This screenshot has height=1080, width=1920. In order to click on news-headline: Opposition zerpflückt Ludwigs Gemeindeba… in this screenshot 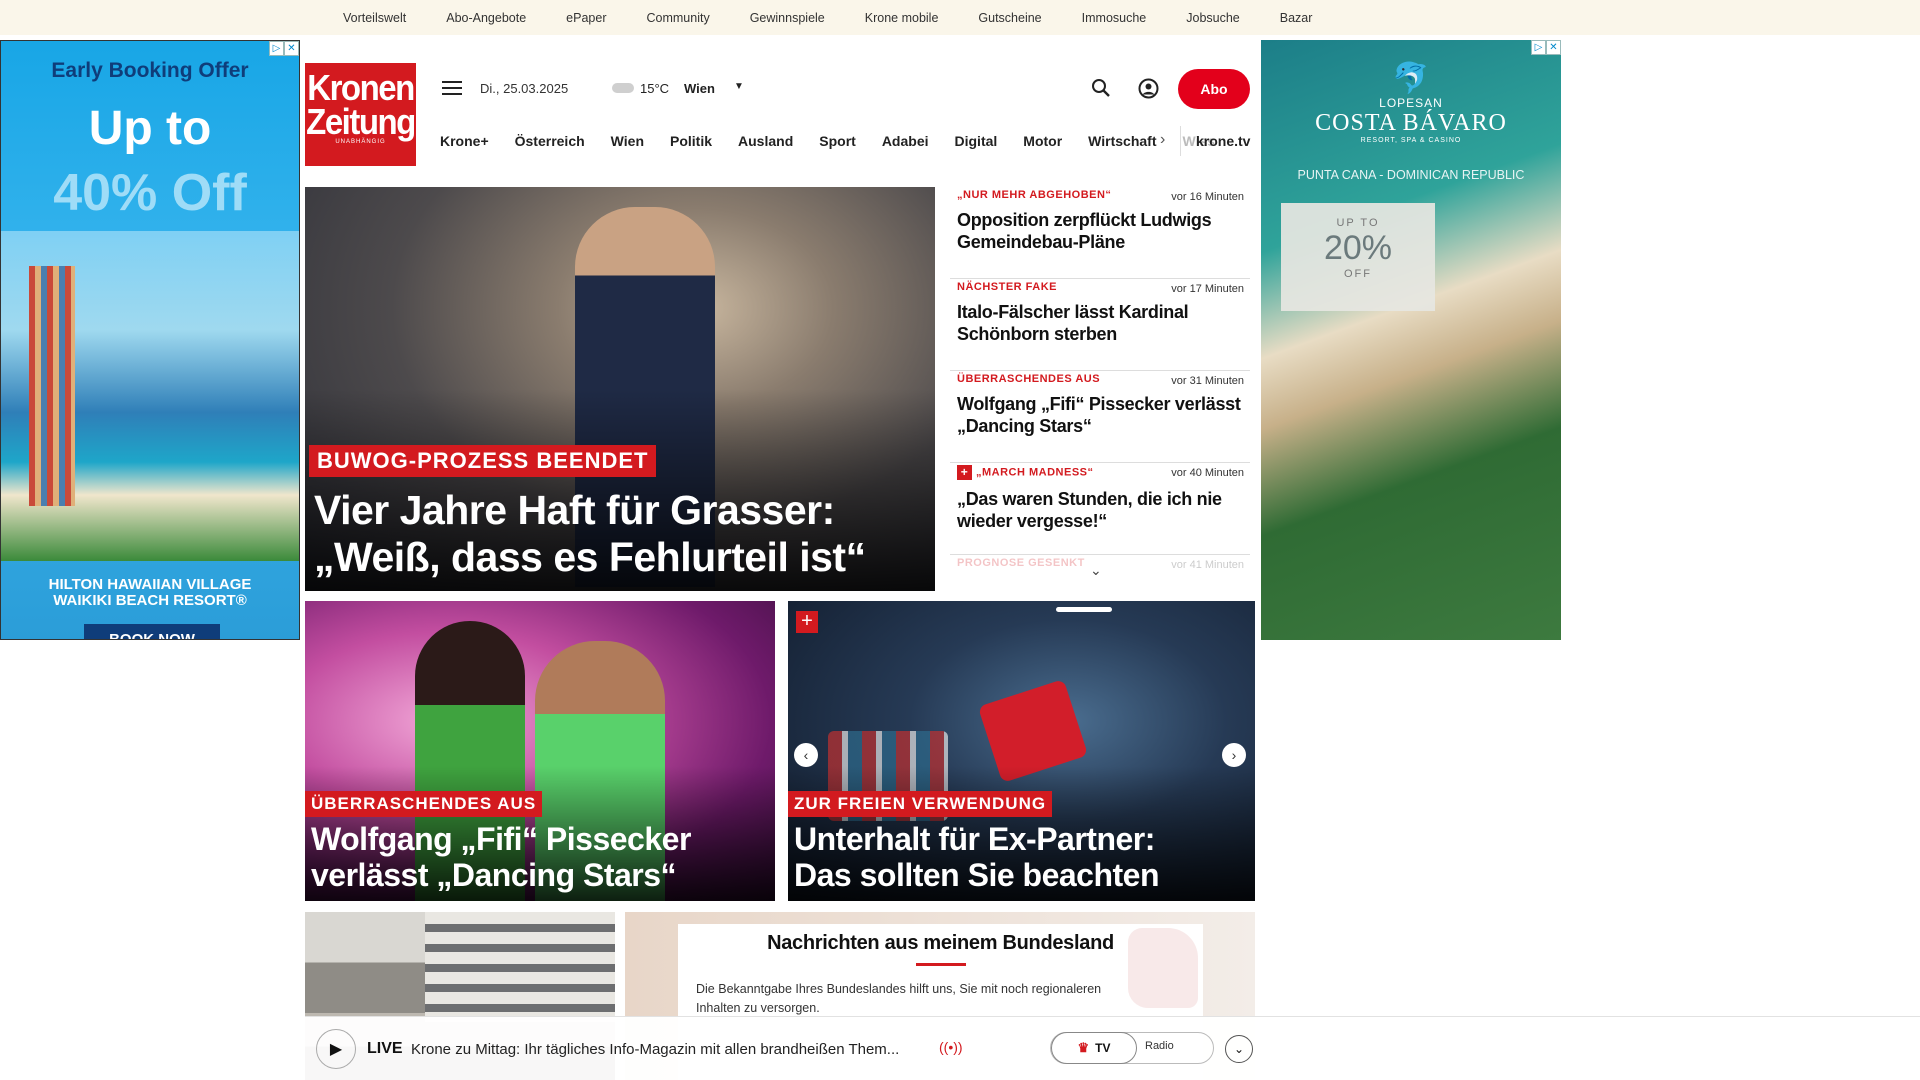, I will do `click(1084, 231)`.